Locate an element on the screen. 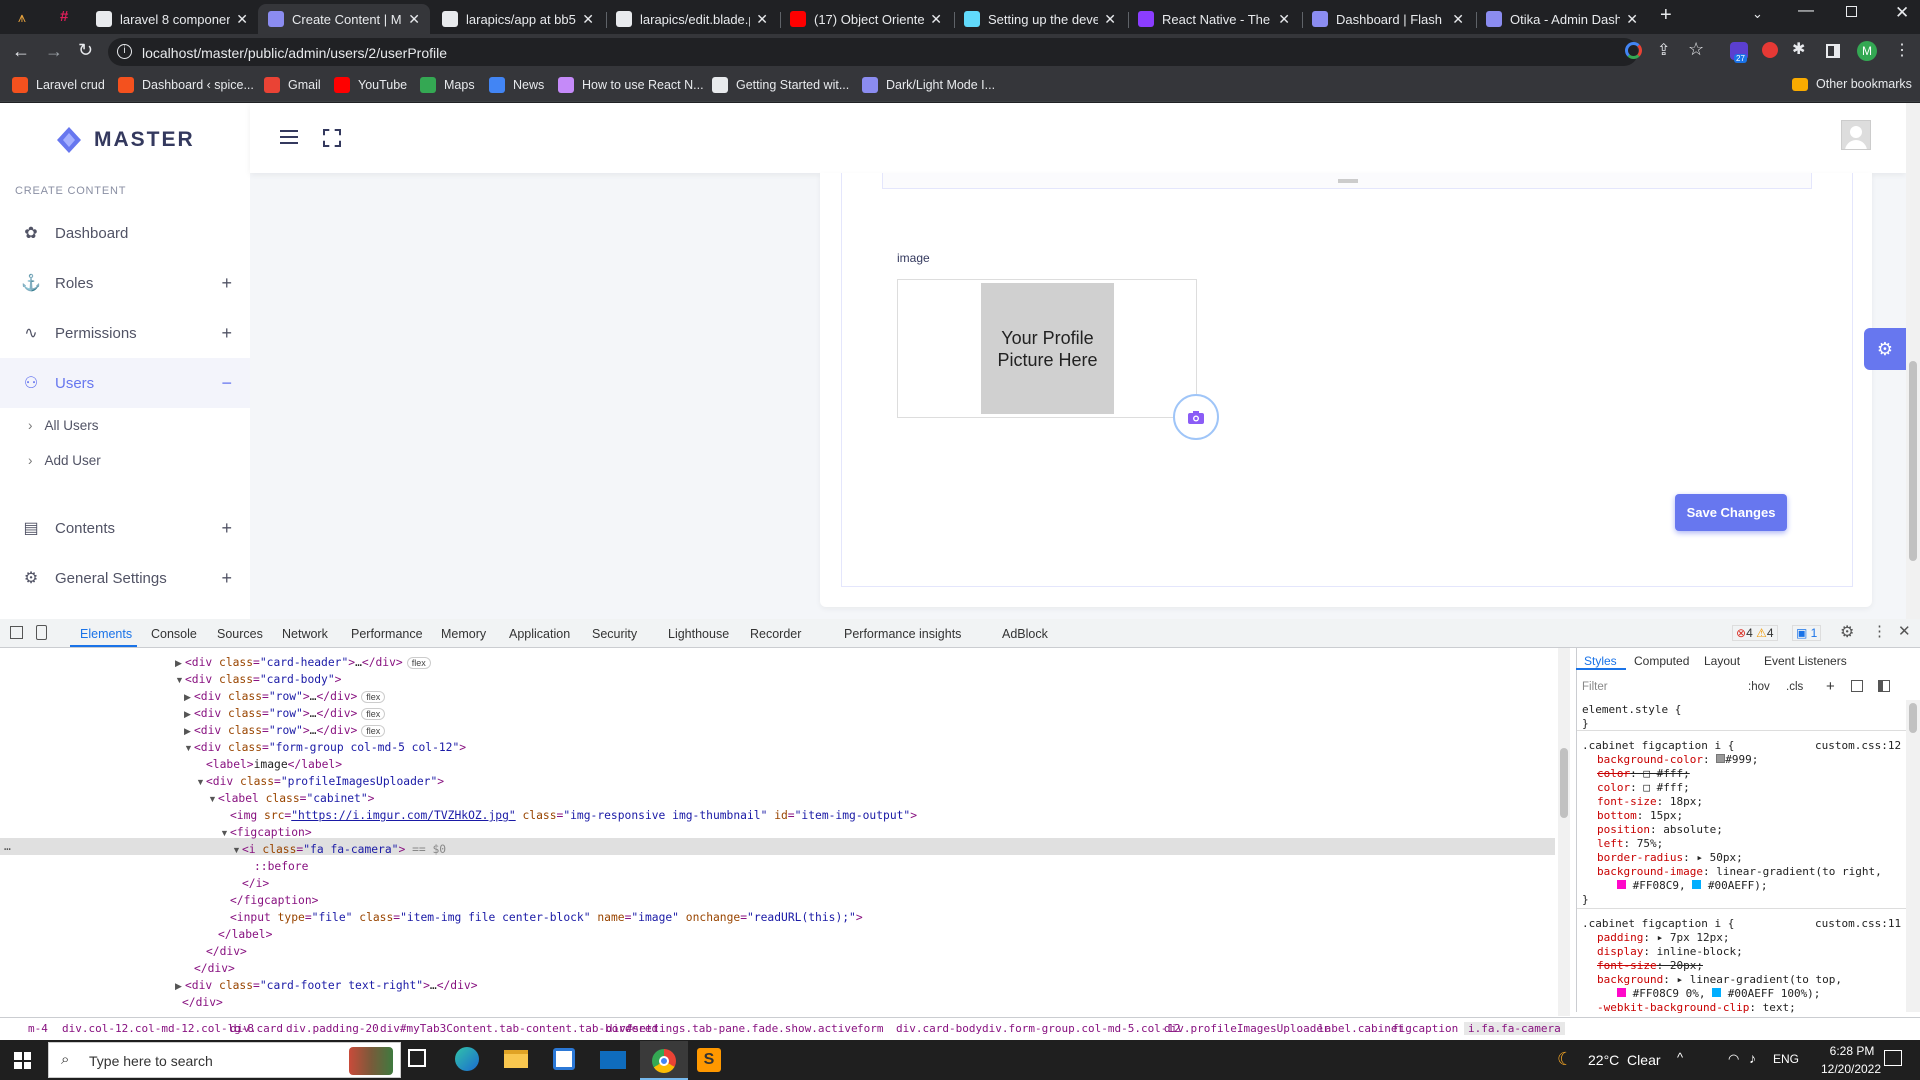 This screenshot has height=1080, width=1920. error-count: ⊗4 ⚠4 is located at coordinates (1755, 633).